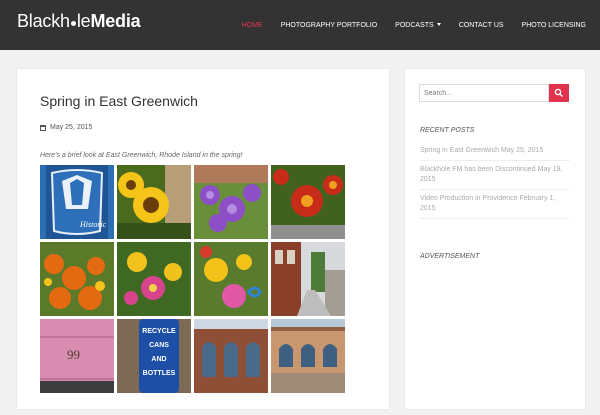 This screenshot has height=415, width=600. What do you see at coordinates (469, 198) in the screenshot?
I see `recent-post-link: Video Production in Providence` at bounding box center [469, 198].